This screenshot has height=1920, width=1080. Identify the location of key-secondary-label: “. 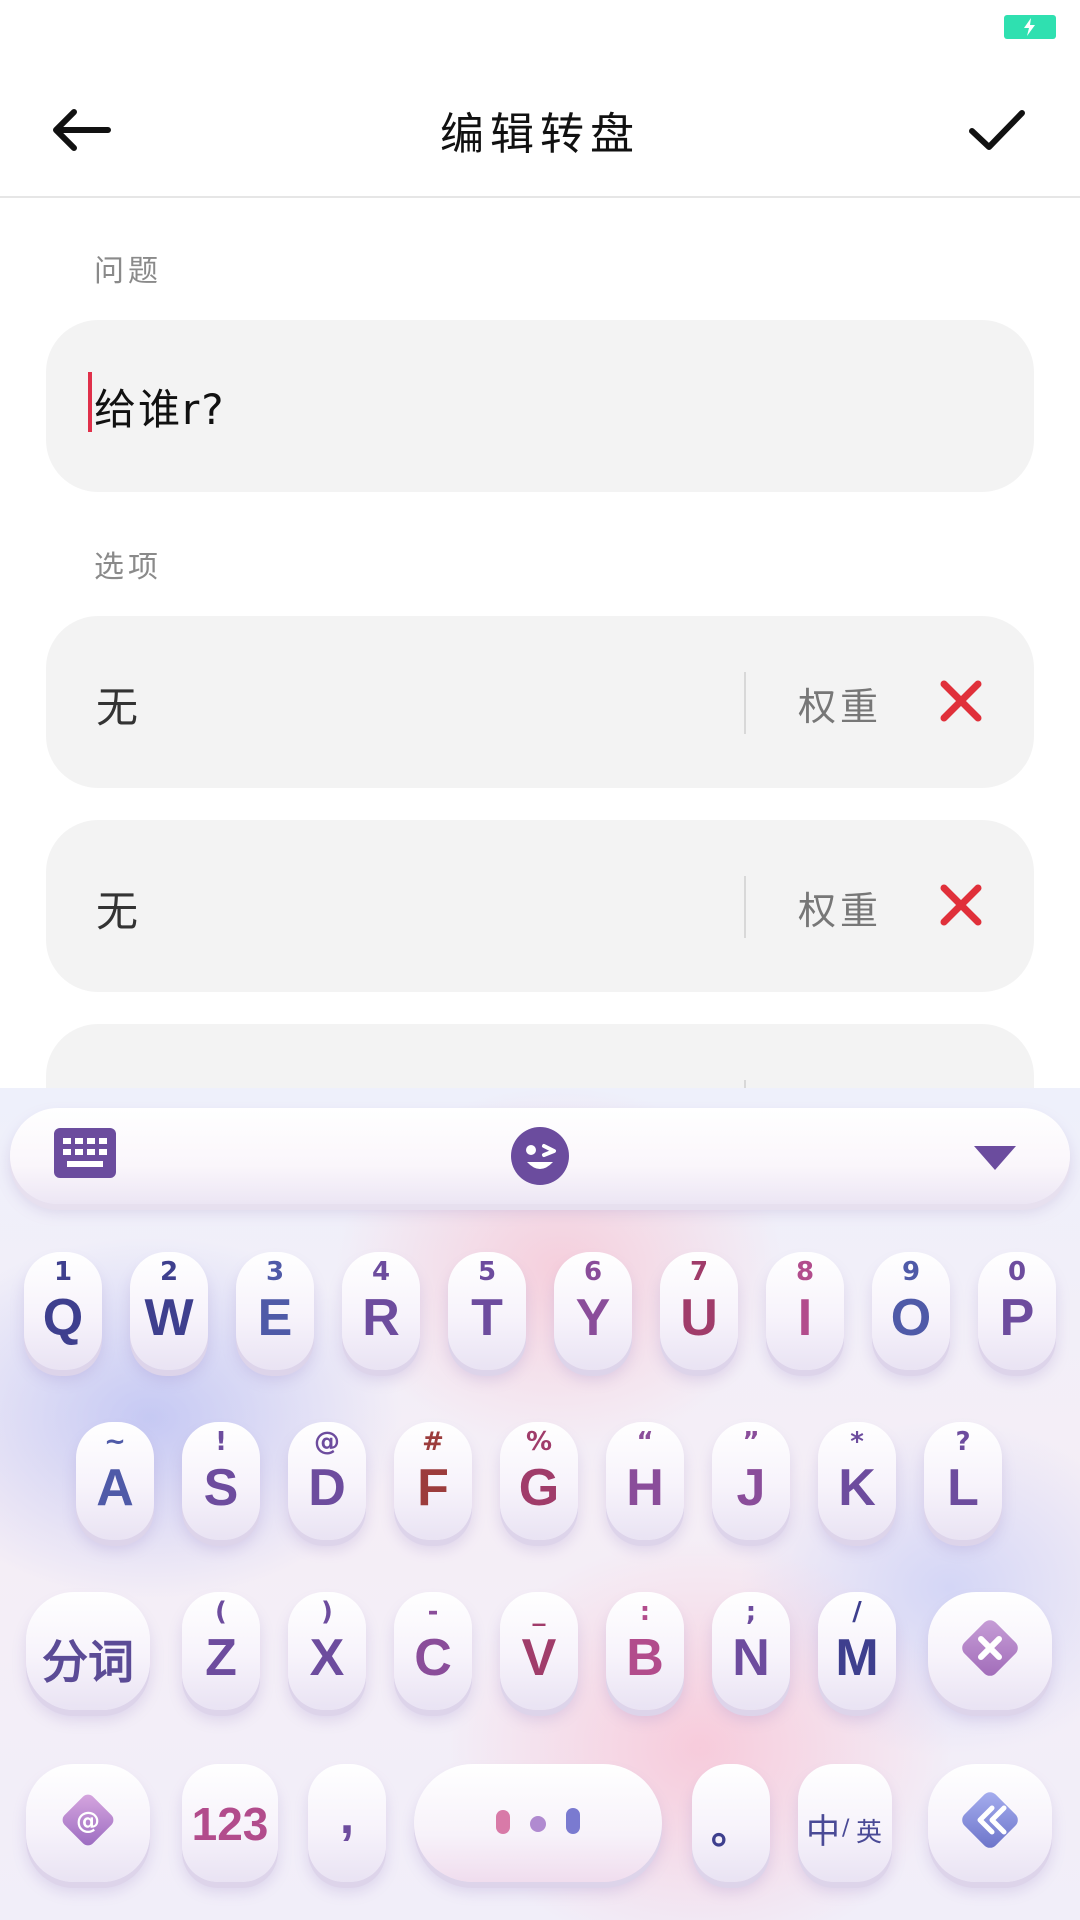
(645, 1442).